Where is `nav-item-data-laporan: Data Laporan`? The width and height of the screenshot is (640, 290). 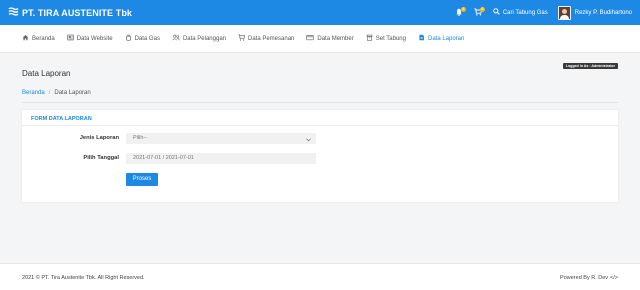
nav-item-data-laporan: Data Laporan is located at coordinates (441, 38).